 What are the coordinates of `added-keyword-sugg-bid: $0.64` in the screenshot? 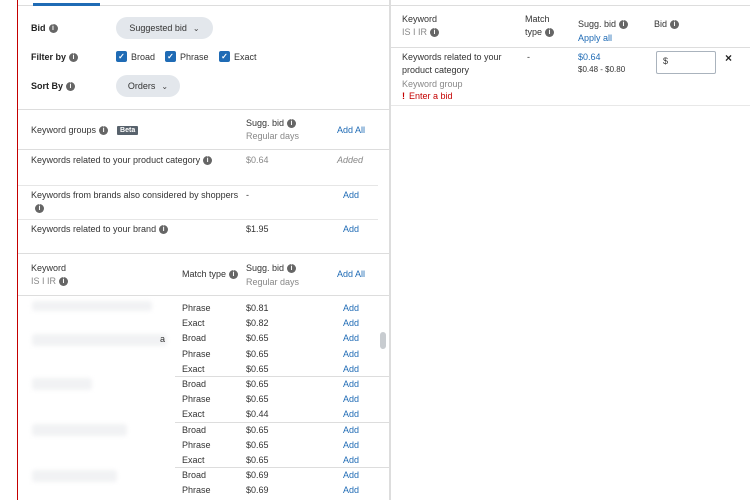 It's located at (589, 57).